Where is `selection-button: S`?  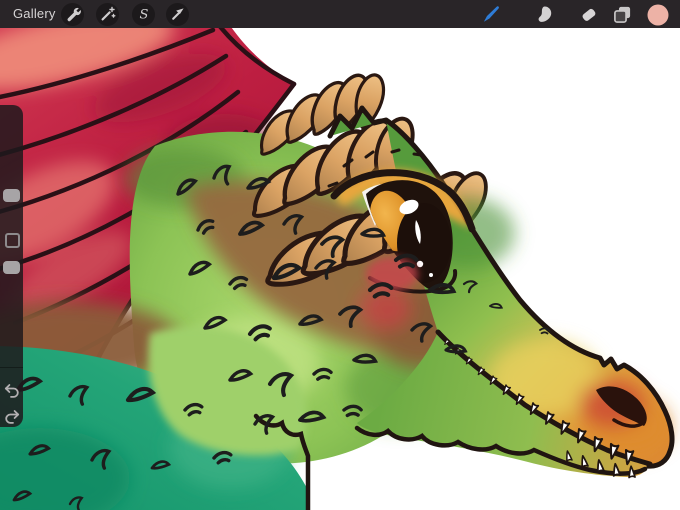 selection-button: S is located at coordinates (143, 14).